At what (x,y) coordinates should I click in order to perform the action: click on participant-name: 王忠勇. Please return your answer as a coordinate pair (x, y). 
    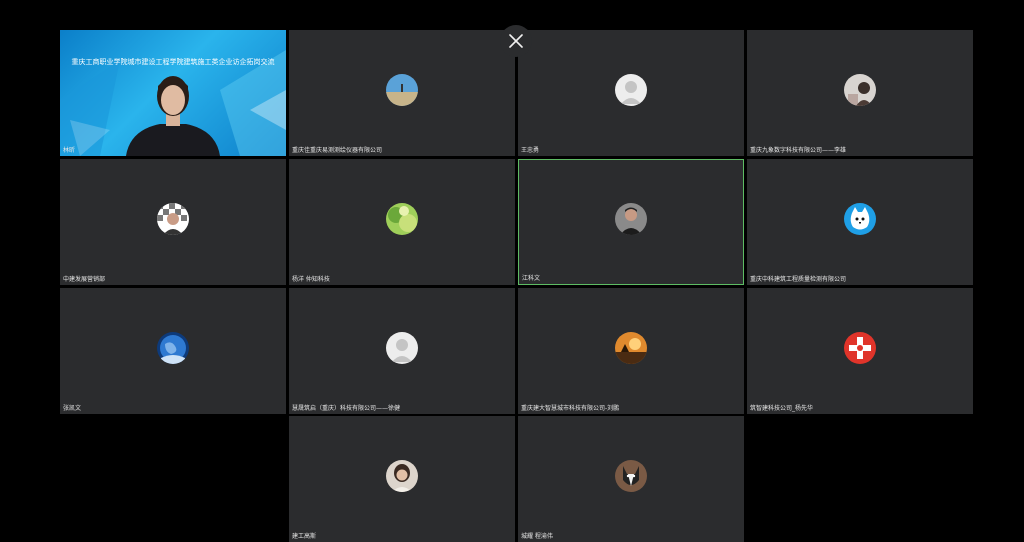
    Looking at the image, I should click on (530, 150).